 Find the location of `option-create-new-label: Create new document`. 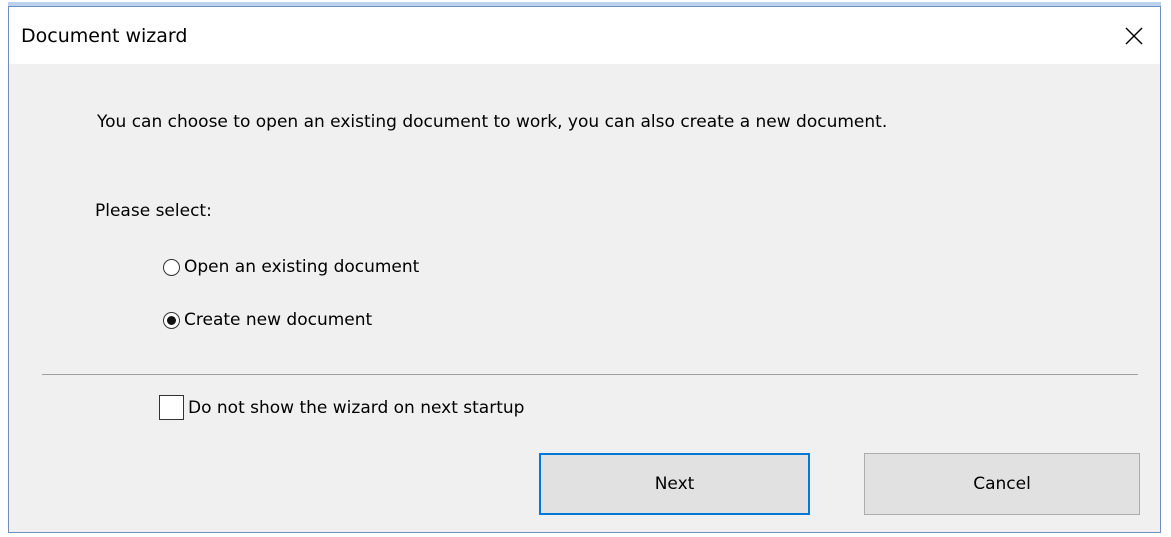

option-create-new-label: Create new document is located at coordinates (278, 320).